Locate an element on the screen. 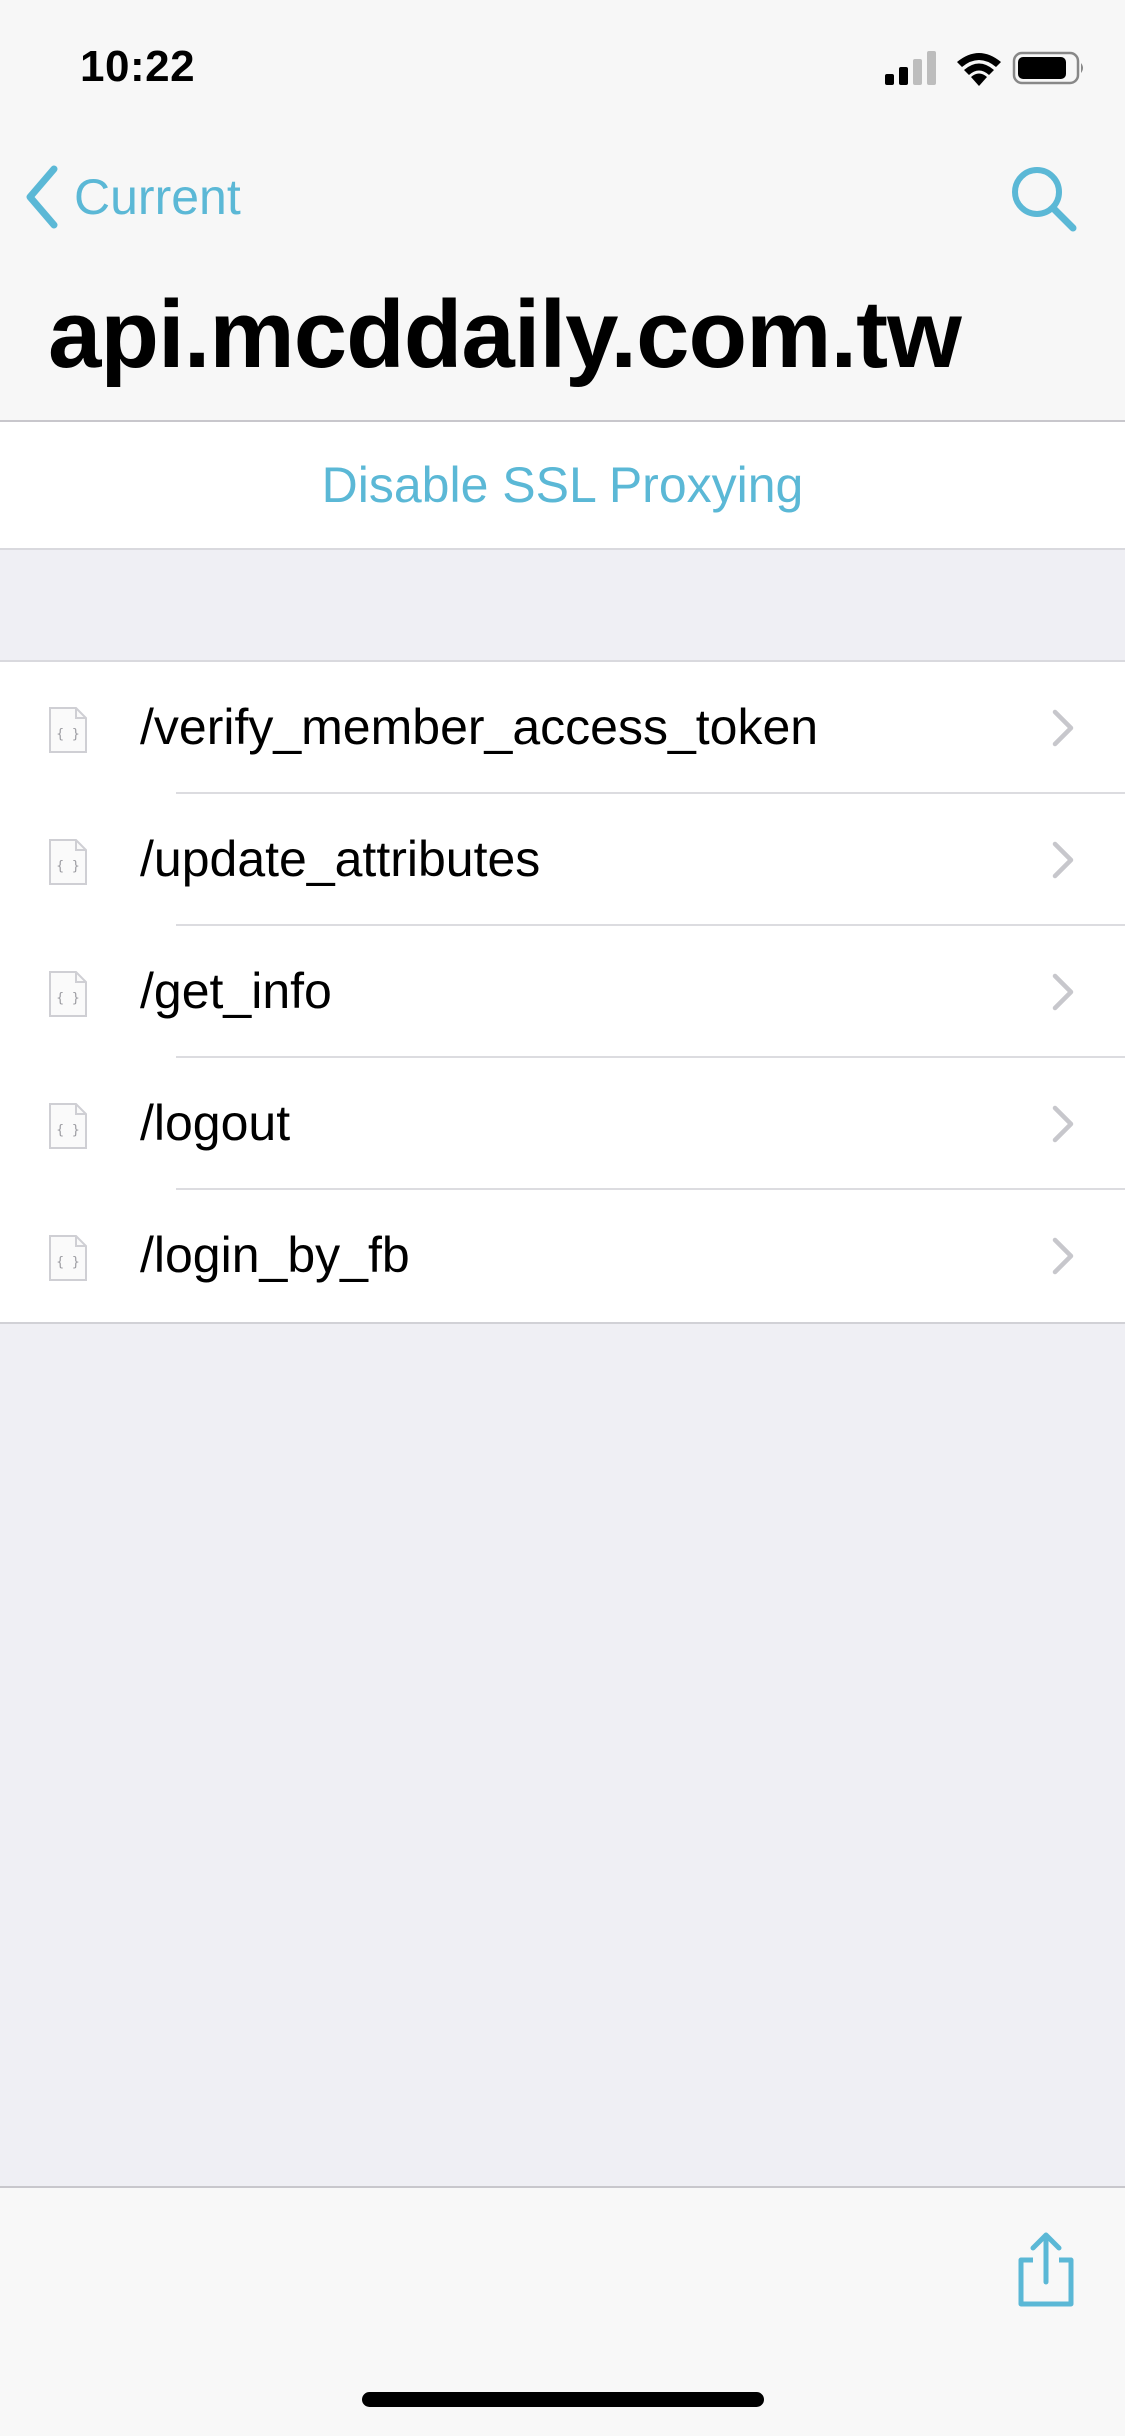 The image size is (1125, 2436). endpoint-path: /logout is located at coordinates (215, 1123).